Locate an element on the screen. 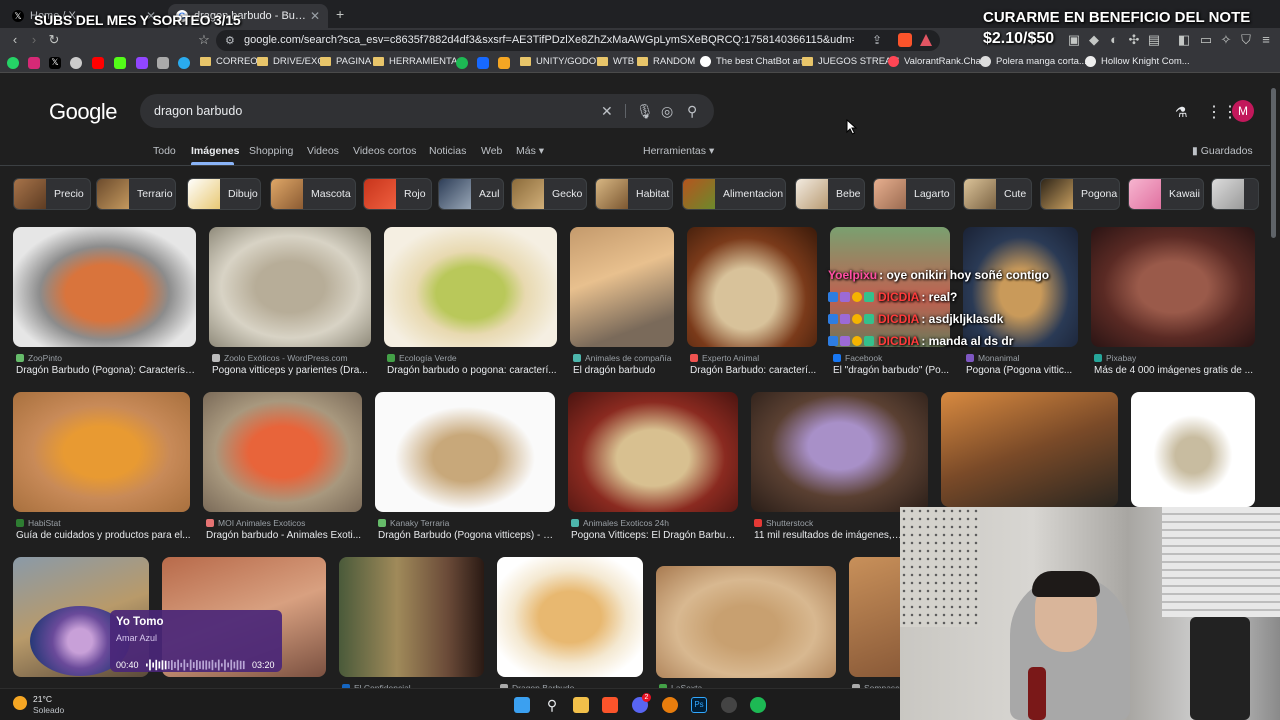  avatar: M is located at coordinates (1243, 111).